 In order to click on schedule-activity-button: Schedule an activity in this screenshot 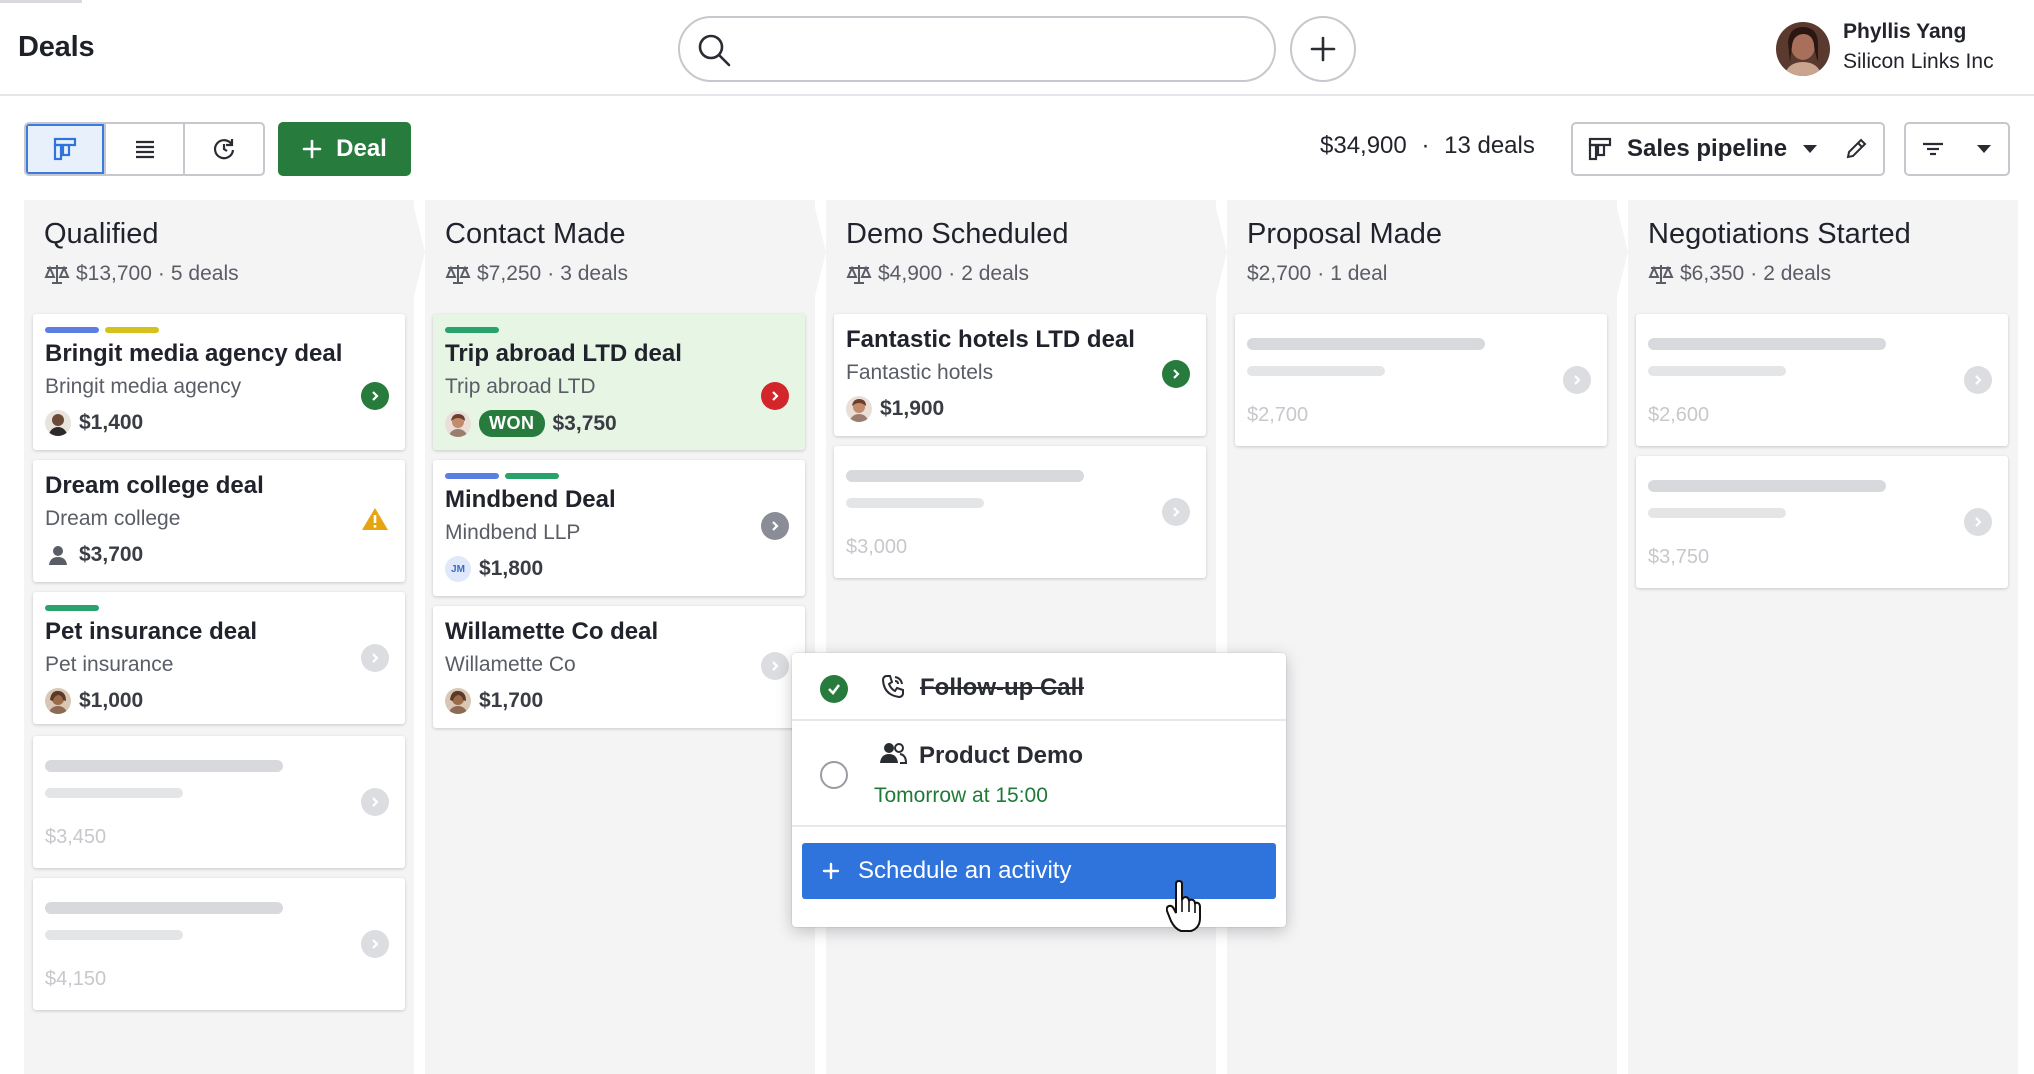, I will do `click(1039, 871)`.